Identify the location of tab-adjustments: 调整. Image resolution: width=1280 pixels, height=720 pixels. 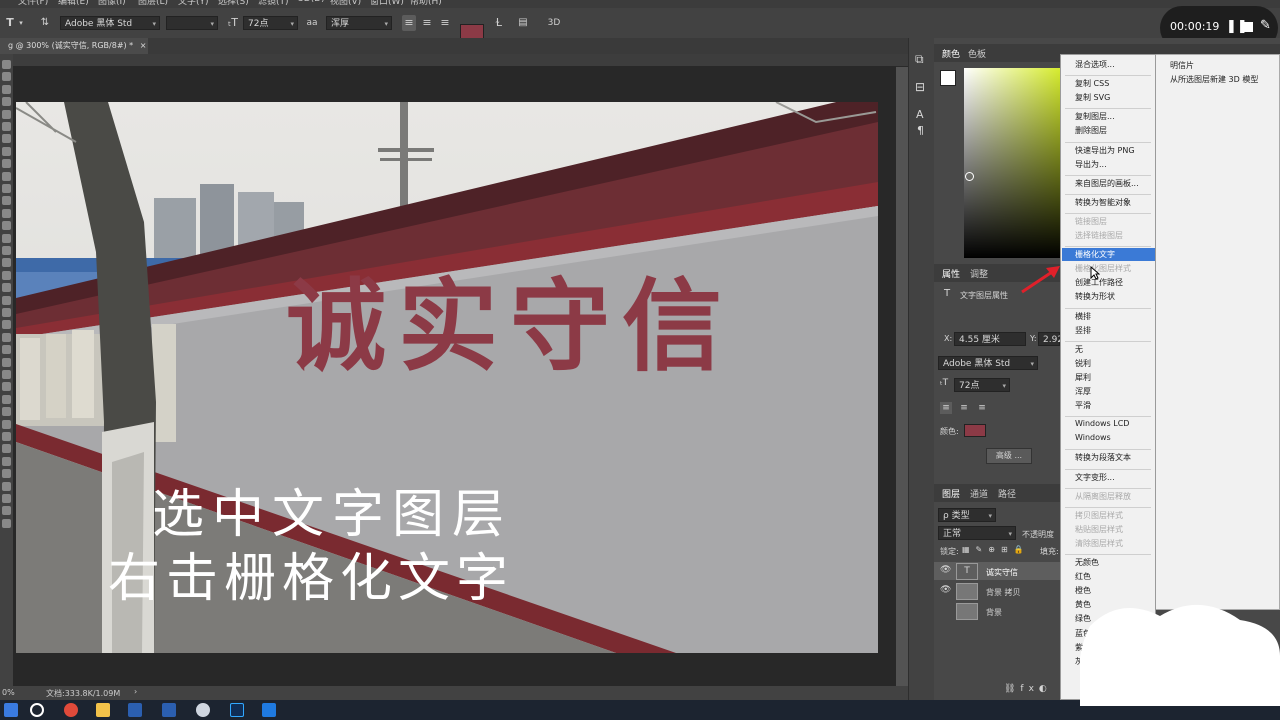
(979, 273).